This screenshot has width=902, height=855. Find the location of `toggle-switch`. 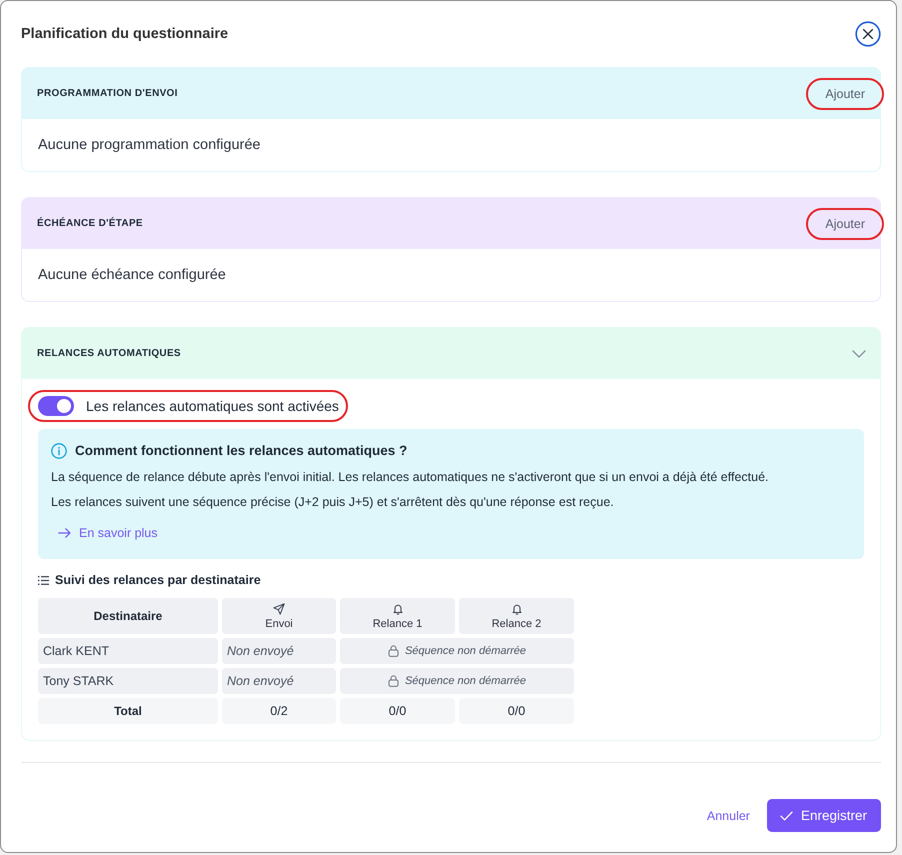

toggle-switch is located at coordinates (56, 406).